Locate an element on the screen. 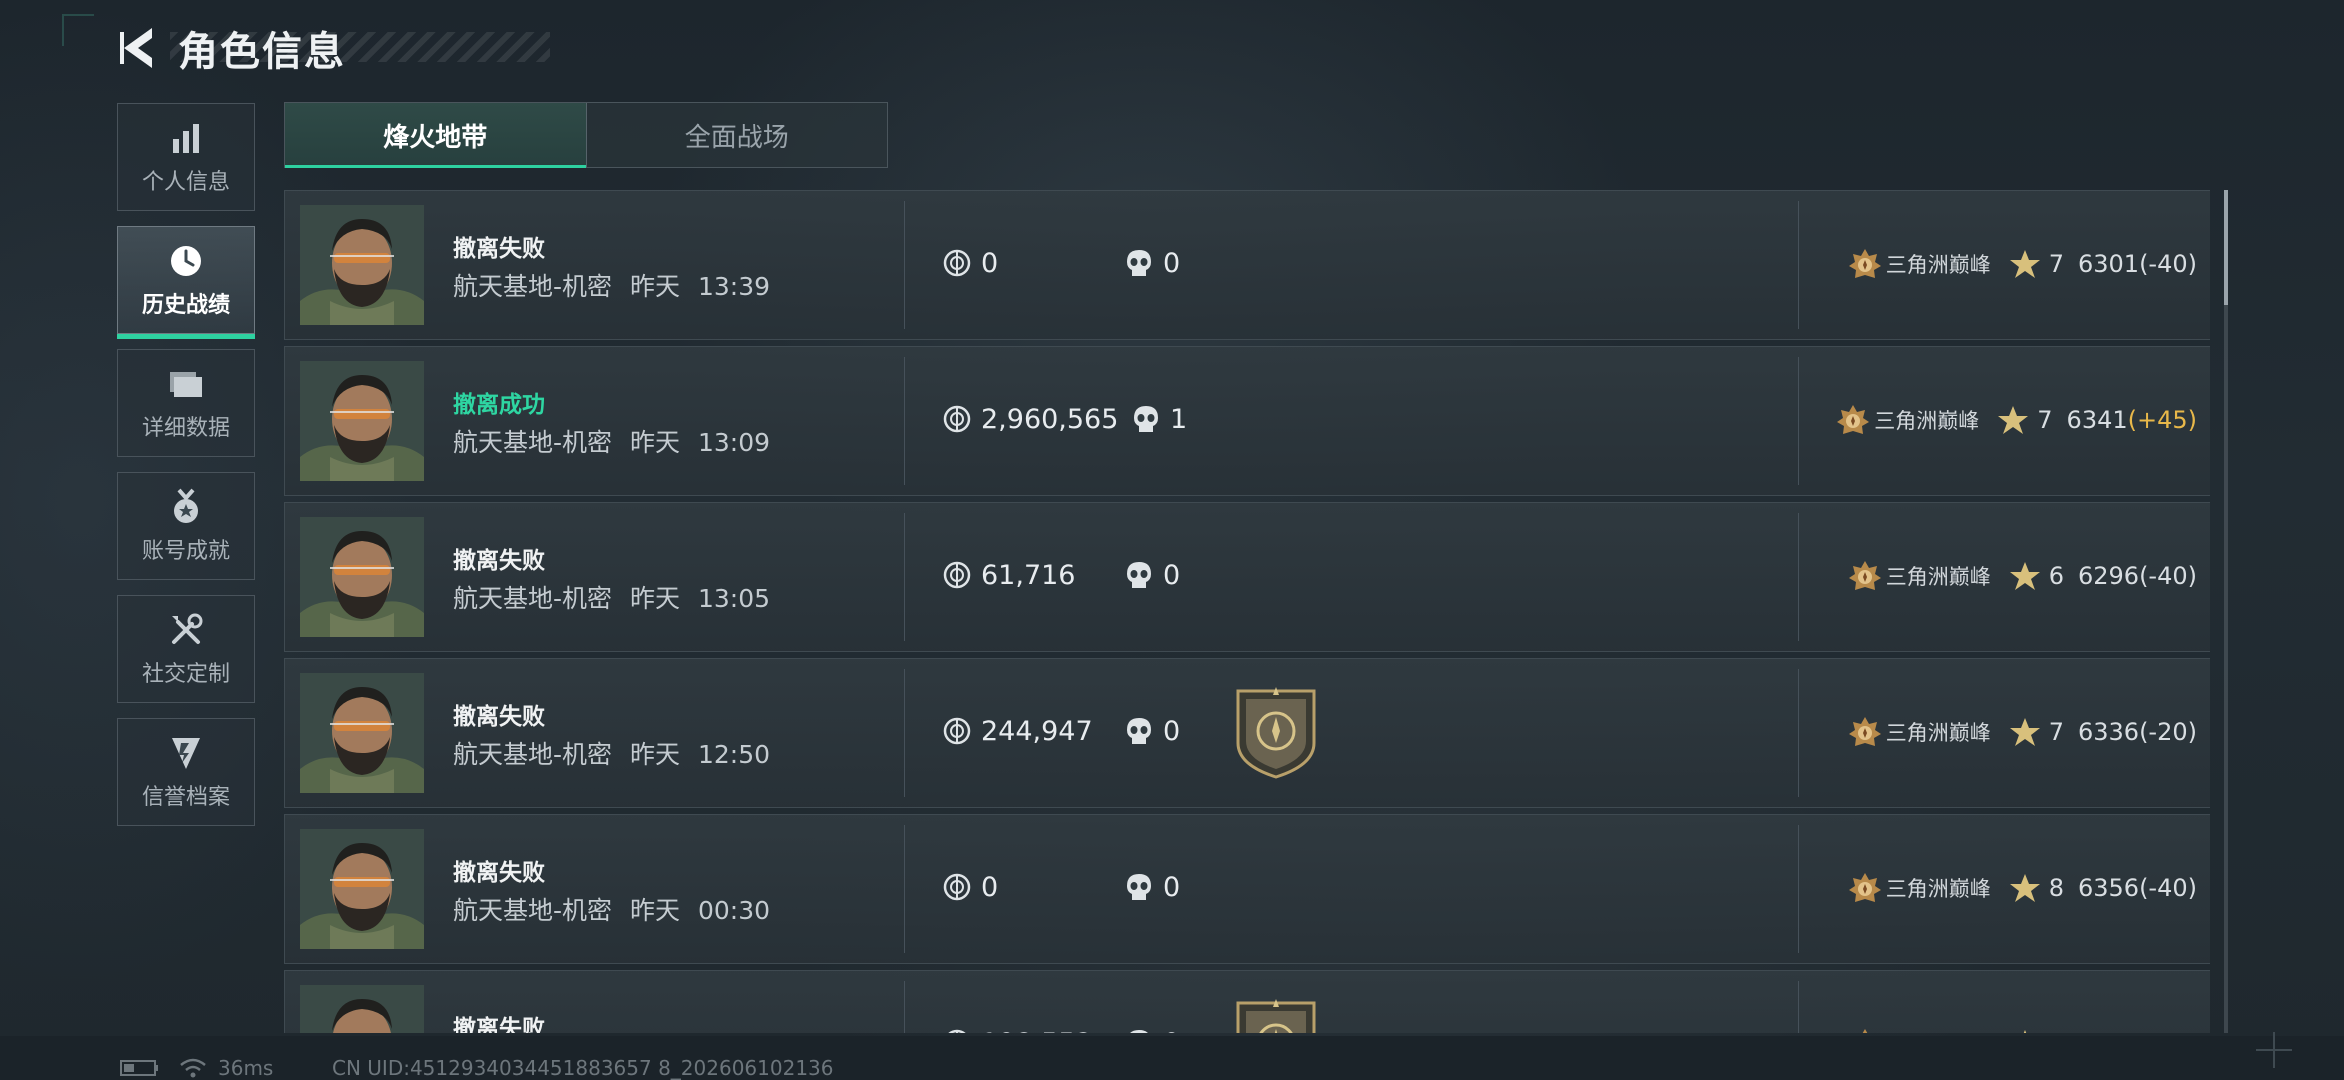 Image resolution: width=2344 pixels, height=1080 pixels. folder-icon is located at coordinates (186, 384).